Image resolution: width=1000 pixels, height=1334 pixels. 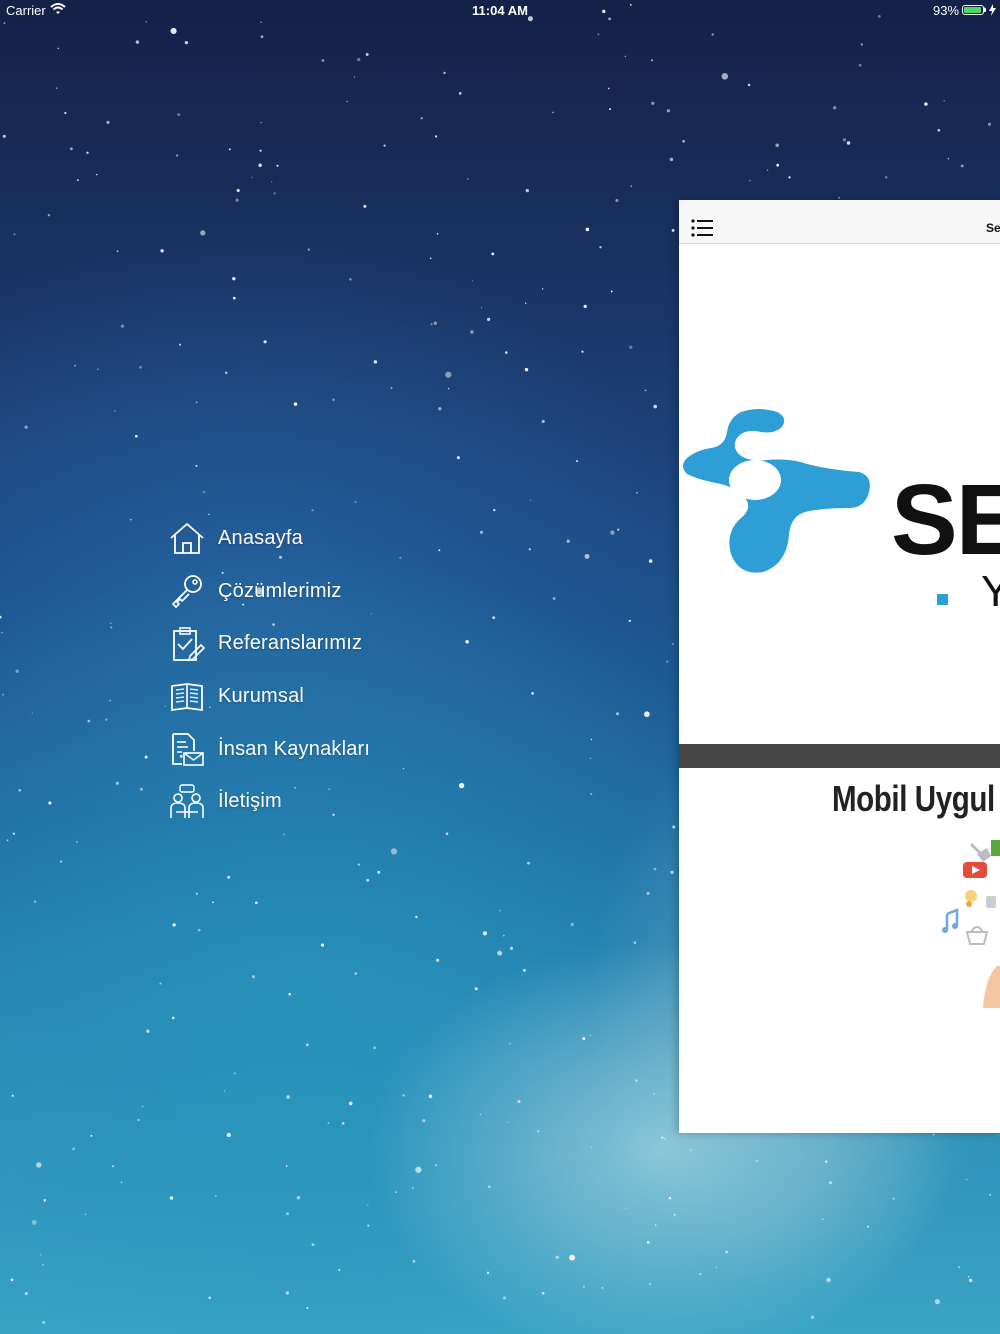 I want to click on menu-item-iletisim: İletişim, so click(x=328, y=801).